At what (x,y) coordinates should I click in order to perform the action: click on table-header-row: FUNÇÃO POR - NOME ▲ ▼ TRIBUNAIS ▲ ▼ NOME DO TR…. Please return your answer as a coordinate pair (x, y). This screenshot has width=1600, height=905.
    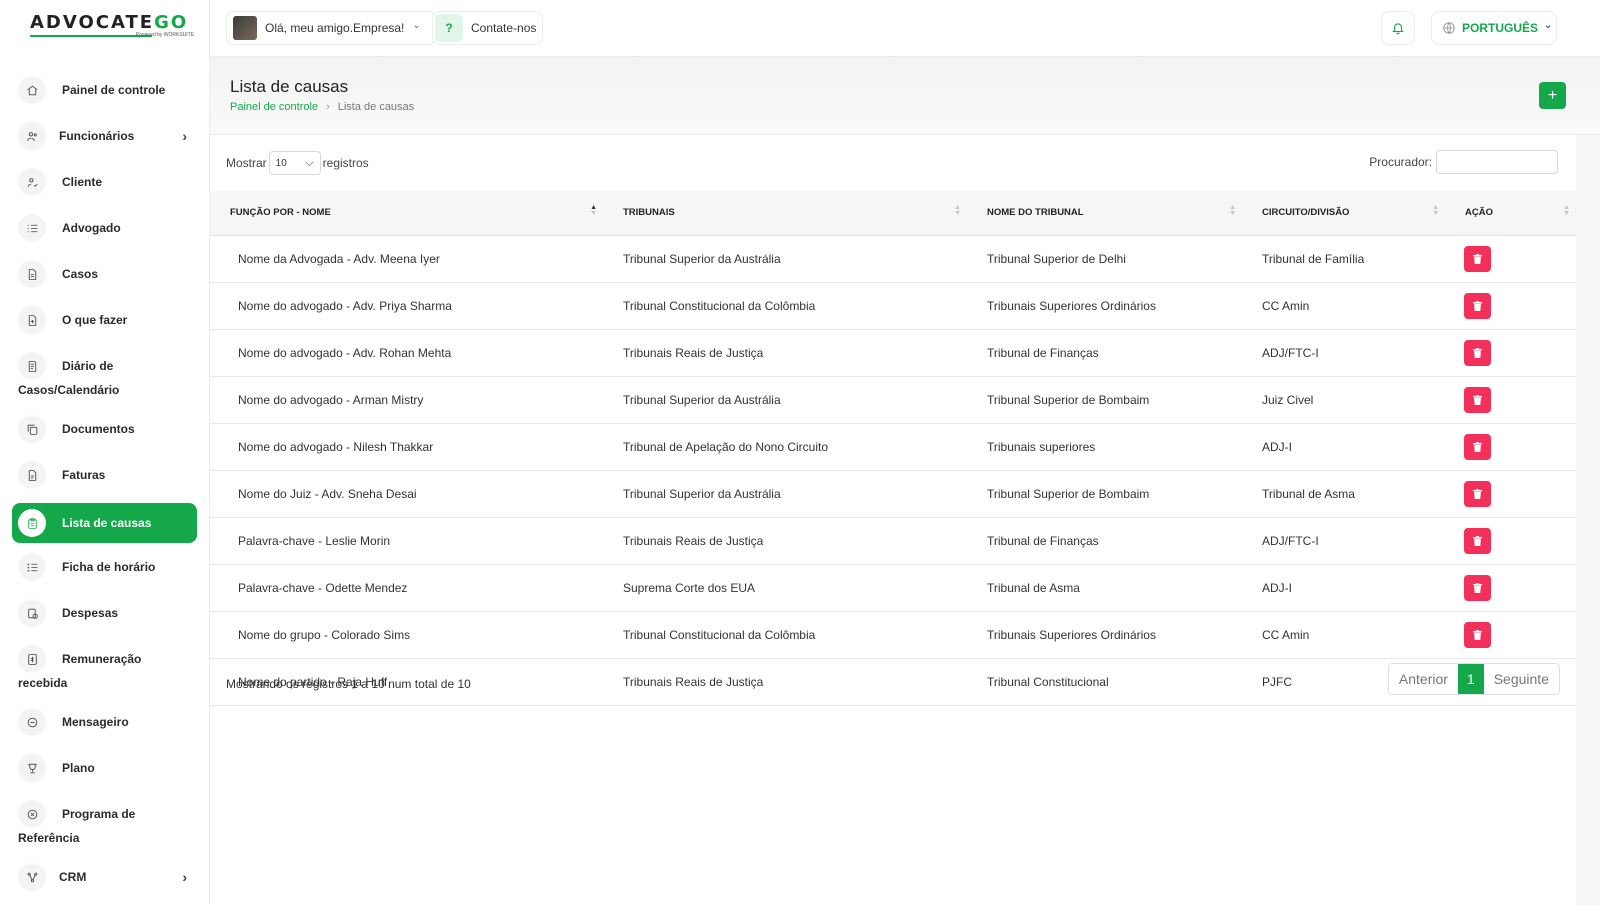
    Looking at the image, I should click on (893, 213).